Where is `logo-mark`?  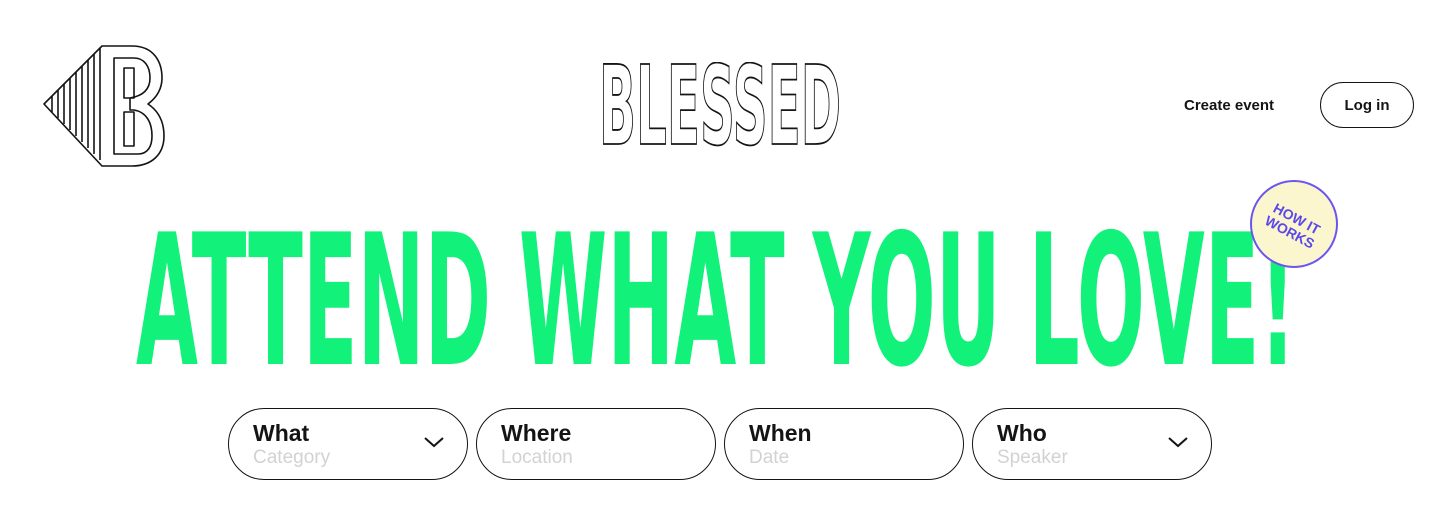
logo-mark is located at coordinates (103, 106).